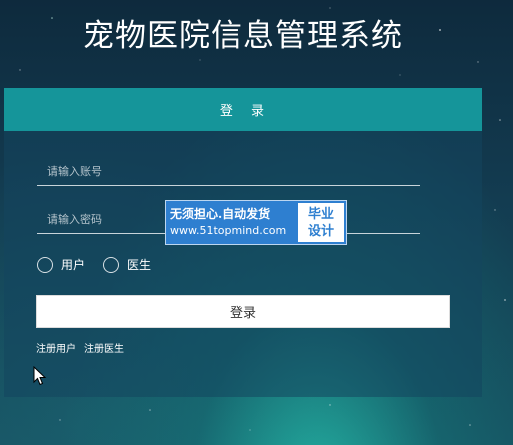  What do you see at coordinates (139, 265) in the screenshot?
I see `role-label-doctor: 医生` at bounding box center [139, 265].